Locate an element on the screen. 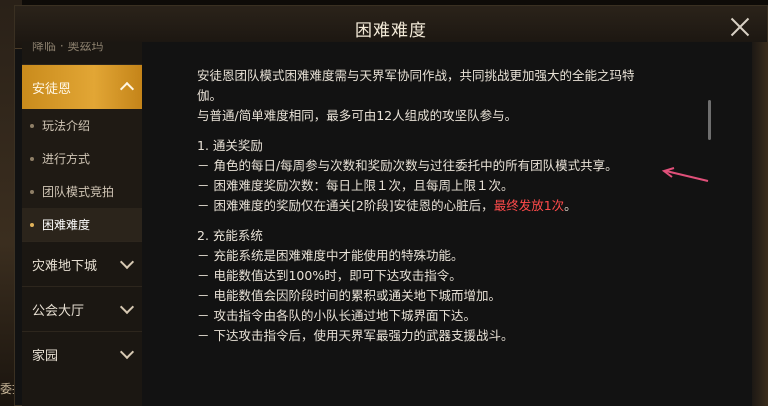 Image resolution: width=768 pixels, height=406 pixels. background-right-strip is located at coordinates (760, 224).